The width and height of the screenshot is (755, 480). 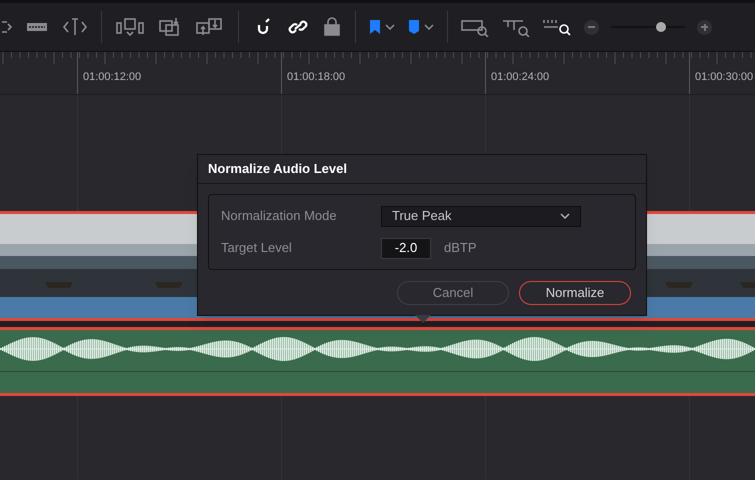 I want to click on zoom-in-button, so click(x=704, y=27).